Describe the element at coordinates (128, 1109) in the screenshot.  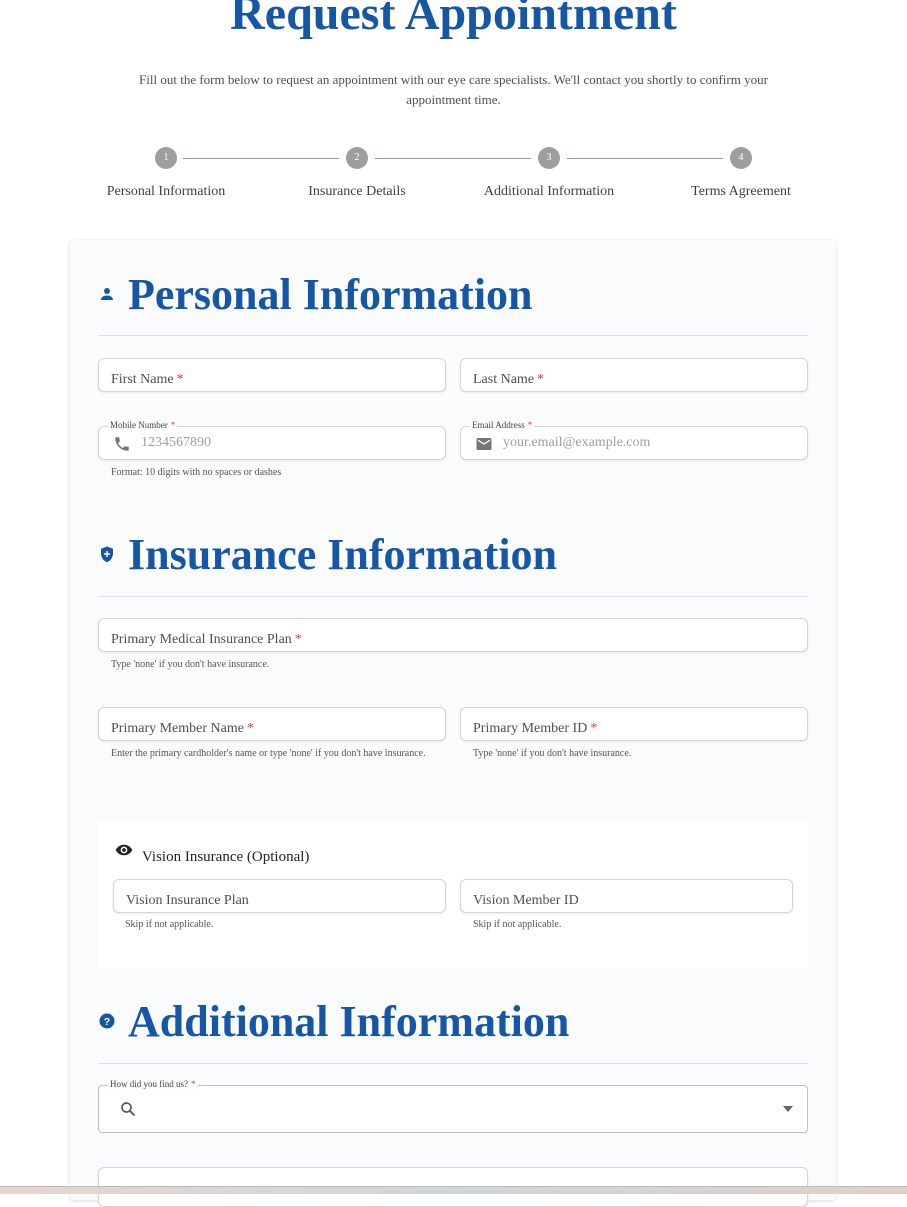
I see `search-icon` at that location.